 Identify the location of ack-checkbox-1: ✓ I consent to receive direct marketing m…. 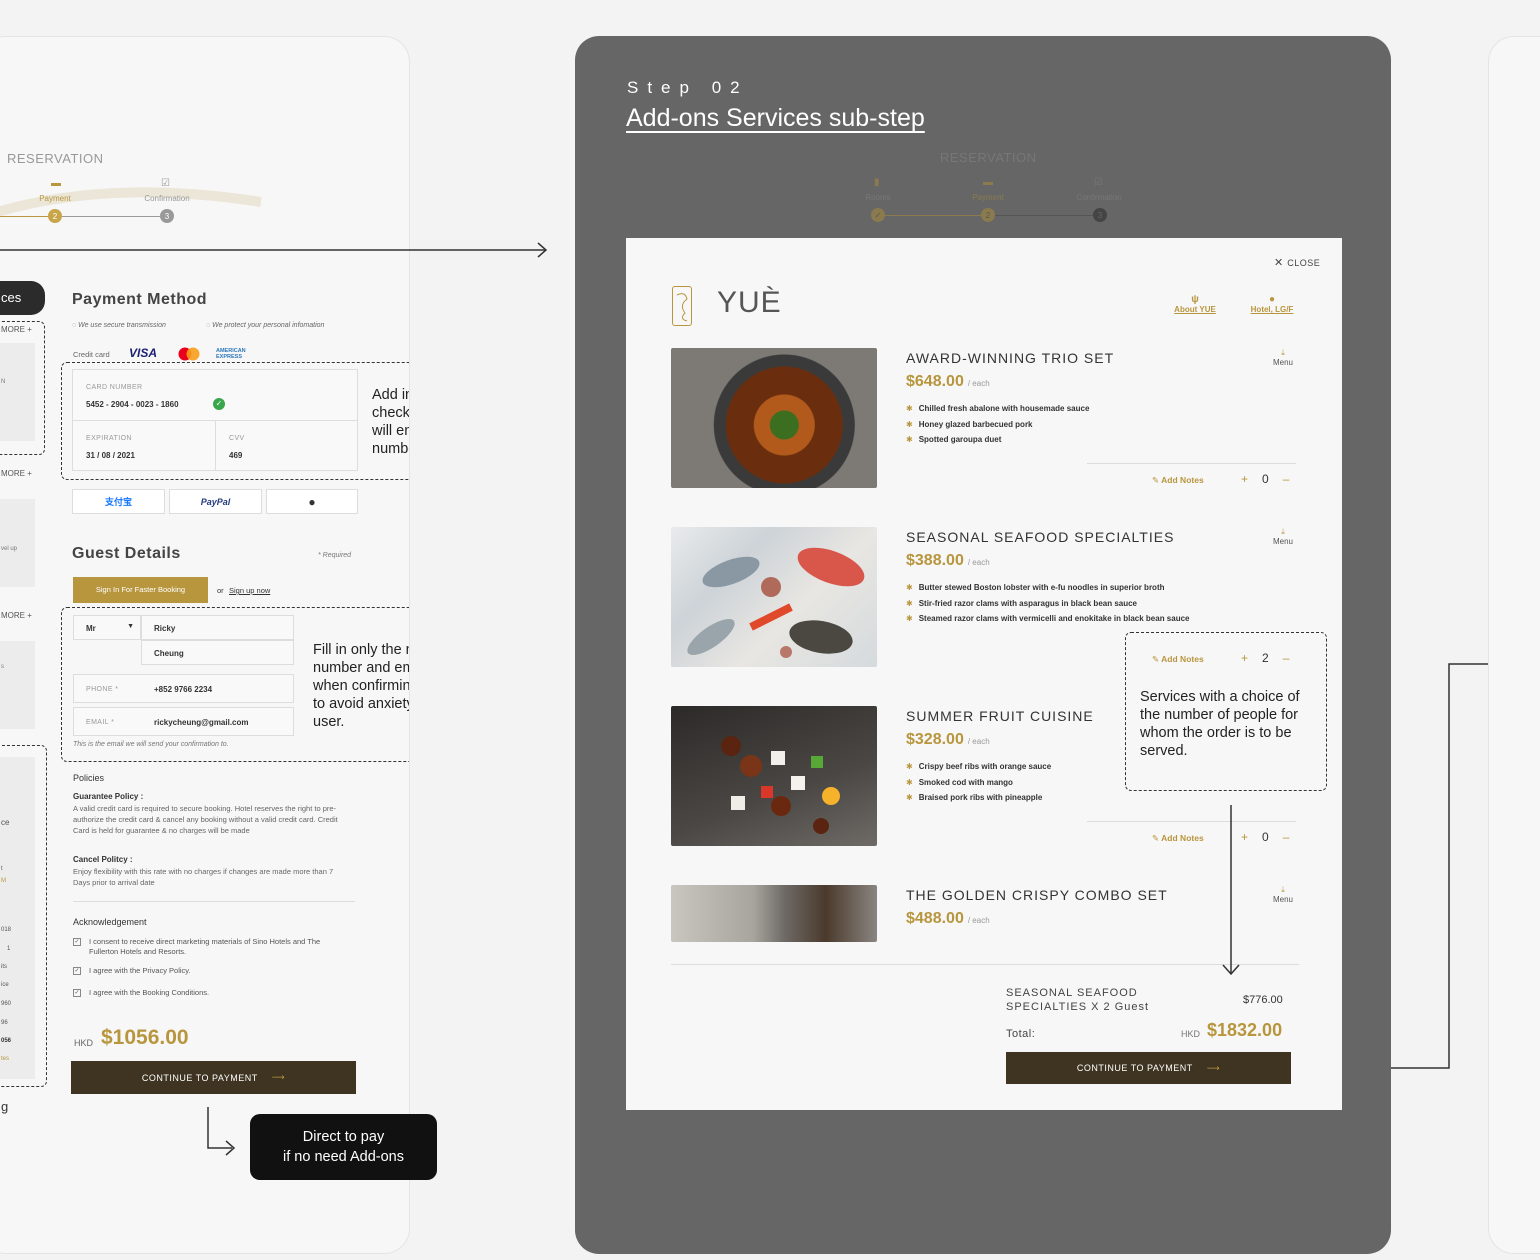
(210, 947).